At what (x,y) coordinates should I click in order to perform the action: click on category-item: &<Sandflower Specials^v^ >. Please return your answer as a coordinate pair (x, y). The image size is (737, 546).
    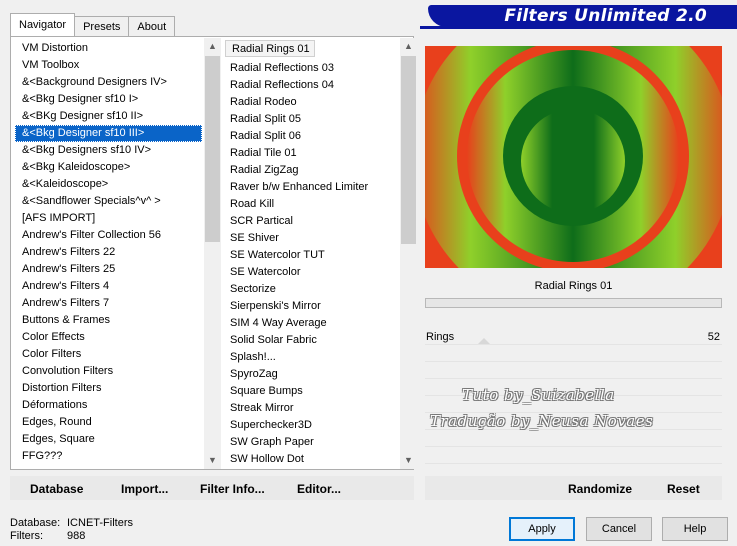
    Looking at the image, I should click on (108, 201).